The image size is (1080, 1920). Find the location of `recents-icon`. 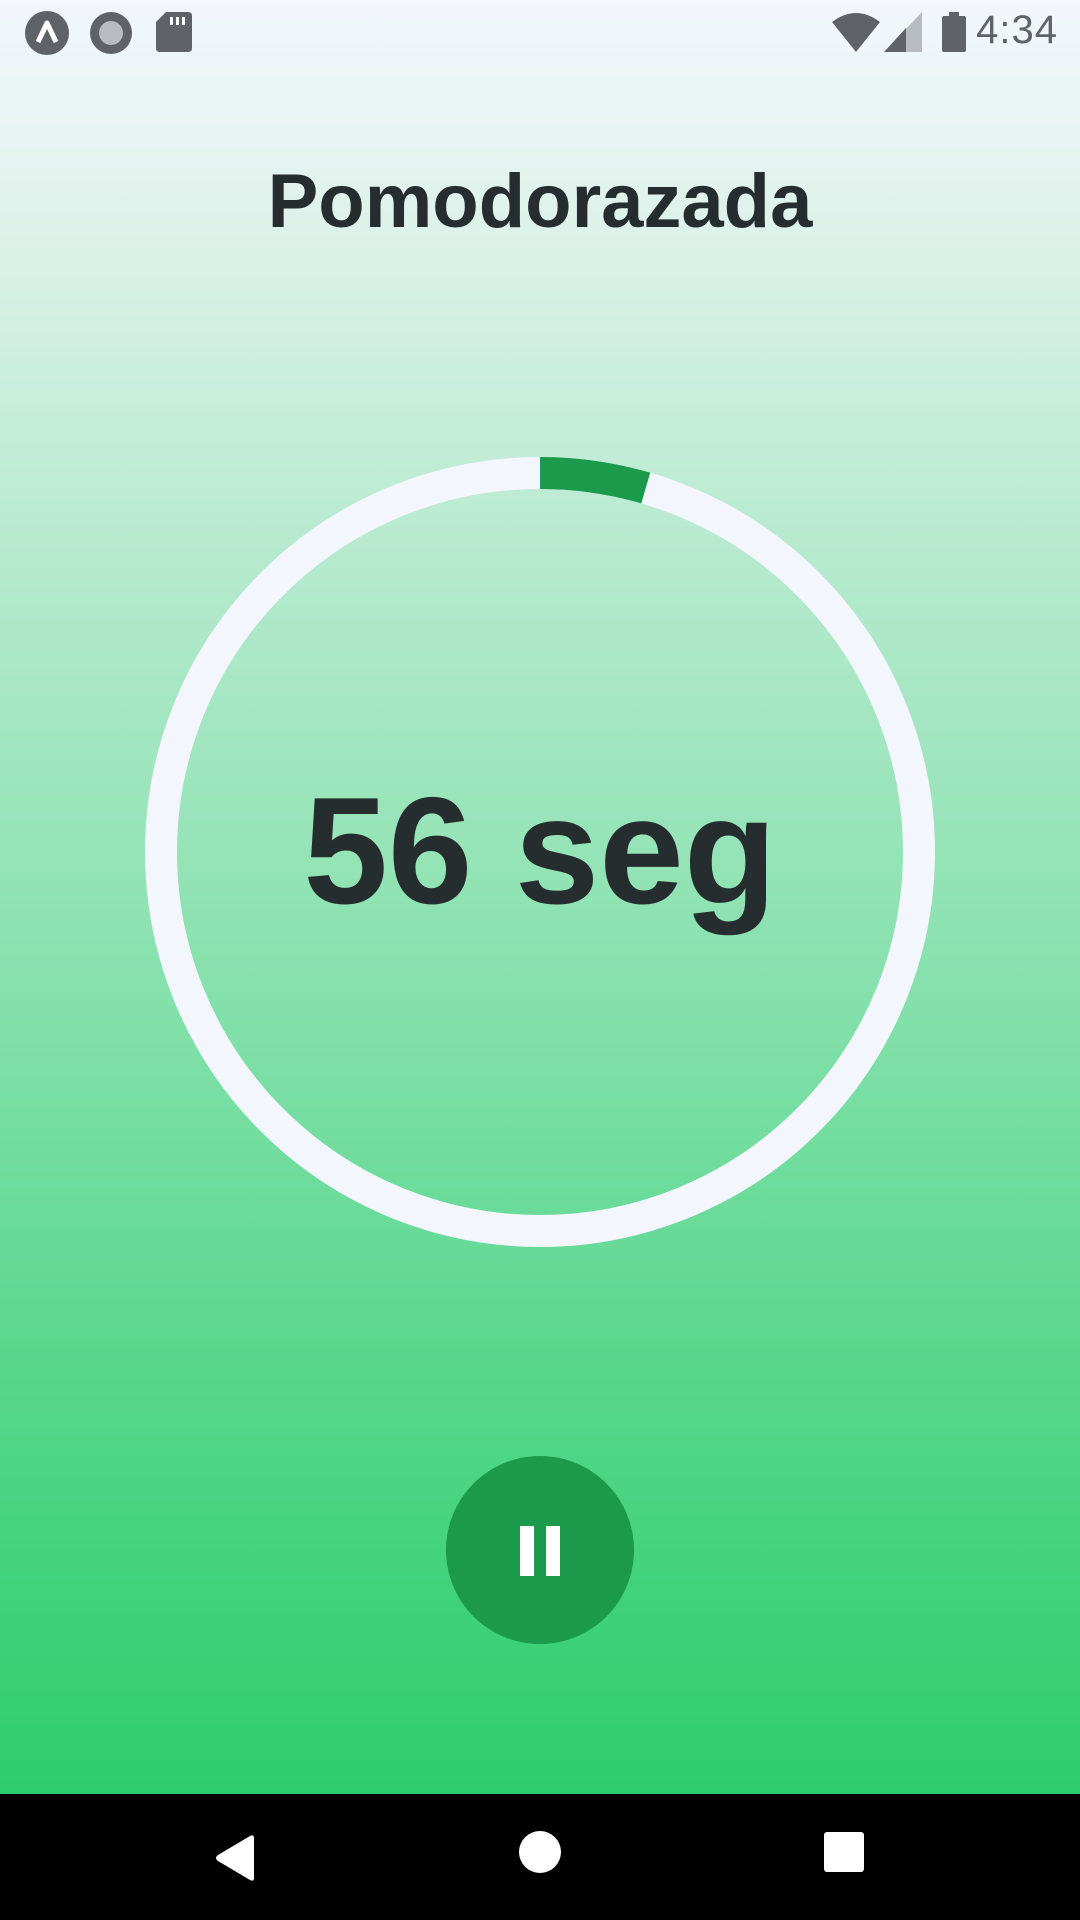

recents-icon is located at coordinates (844, 1854).